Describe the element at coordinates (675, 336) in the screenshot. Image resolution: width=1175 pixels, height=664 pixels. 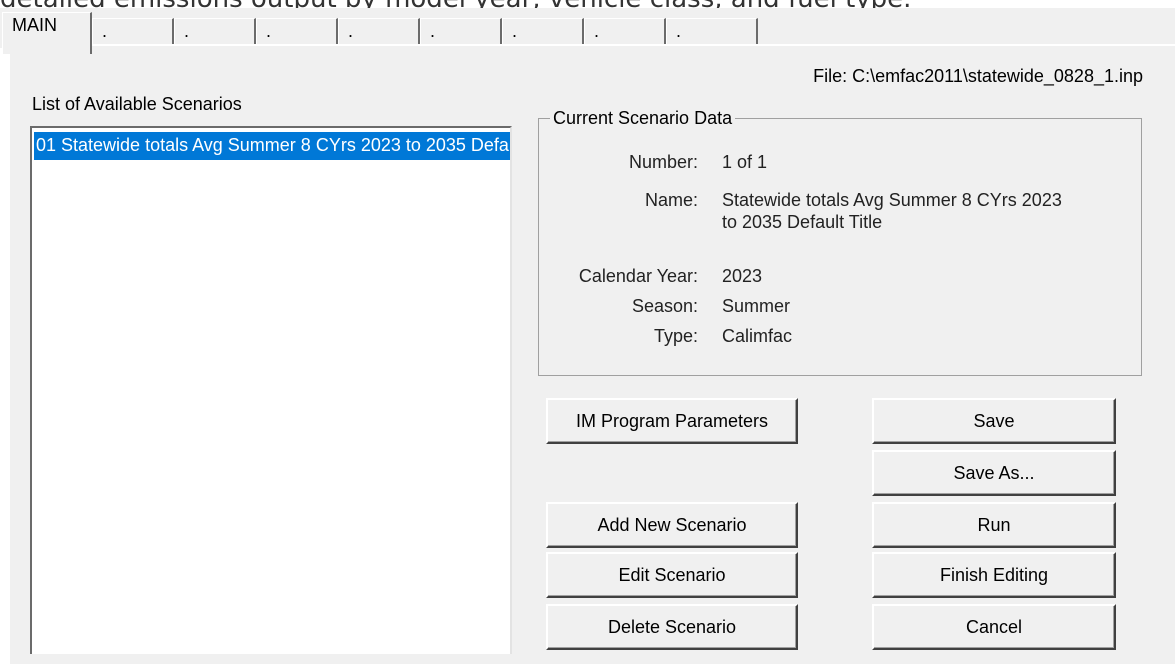
I see `type-label: Type:` at that location.